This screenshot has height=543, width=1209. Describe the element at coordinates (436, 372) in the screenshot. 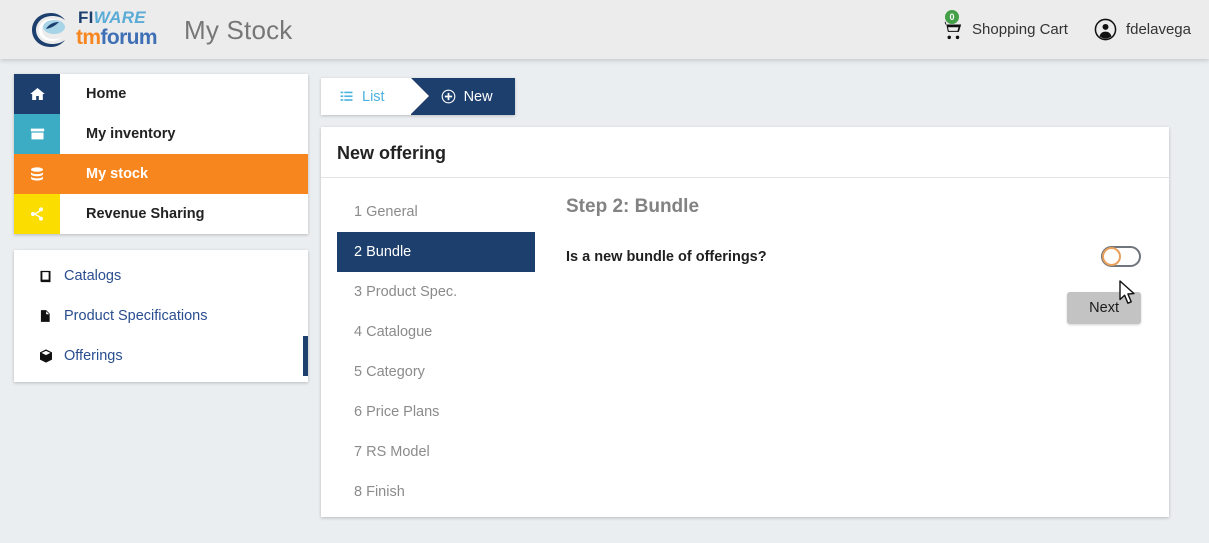

I see `wizard-step-category: 5 Category` at that location.